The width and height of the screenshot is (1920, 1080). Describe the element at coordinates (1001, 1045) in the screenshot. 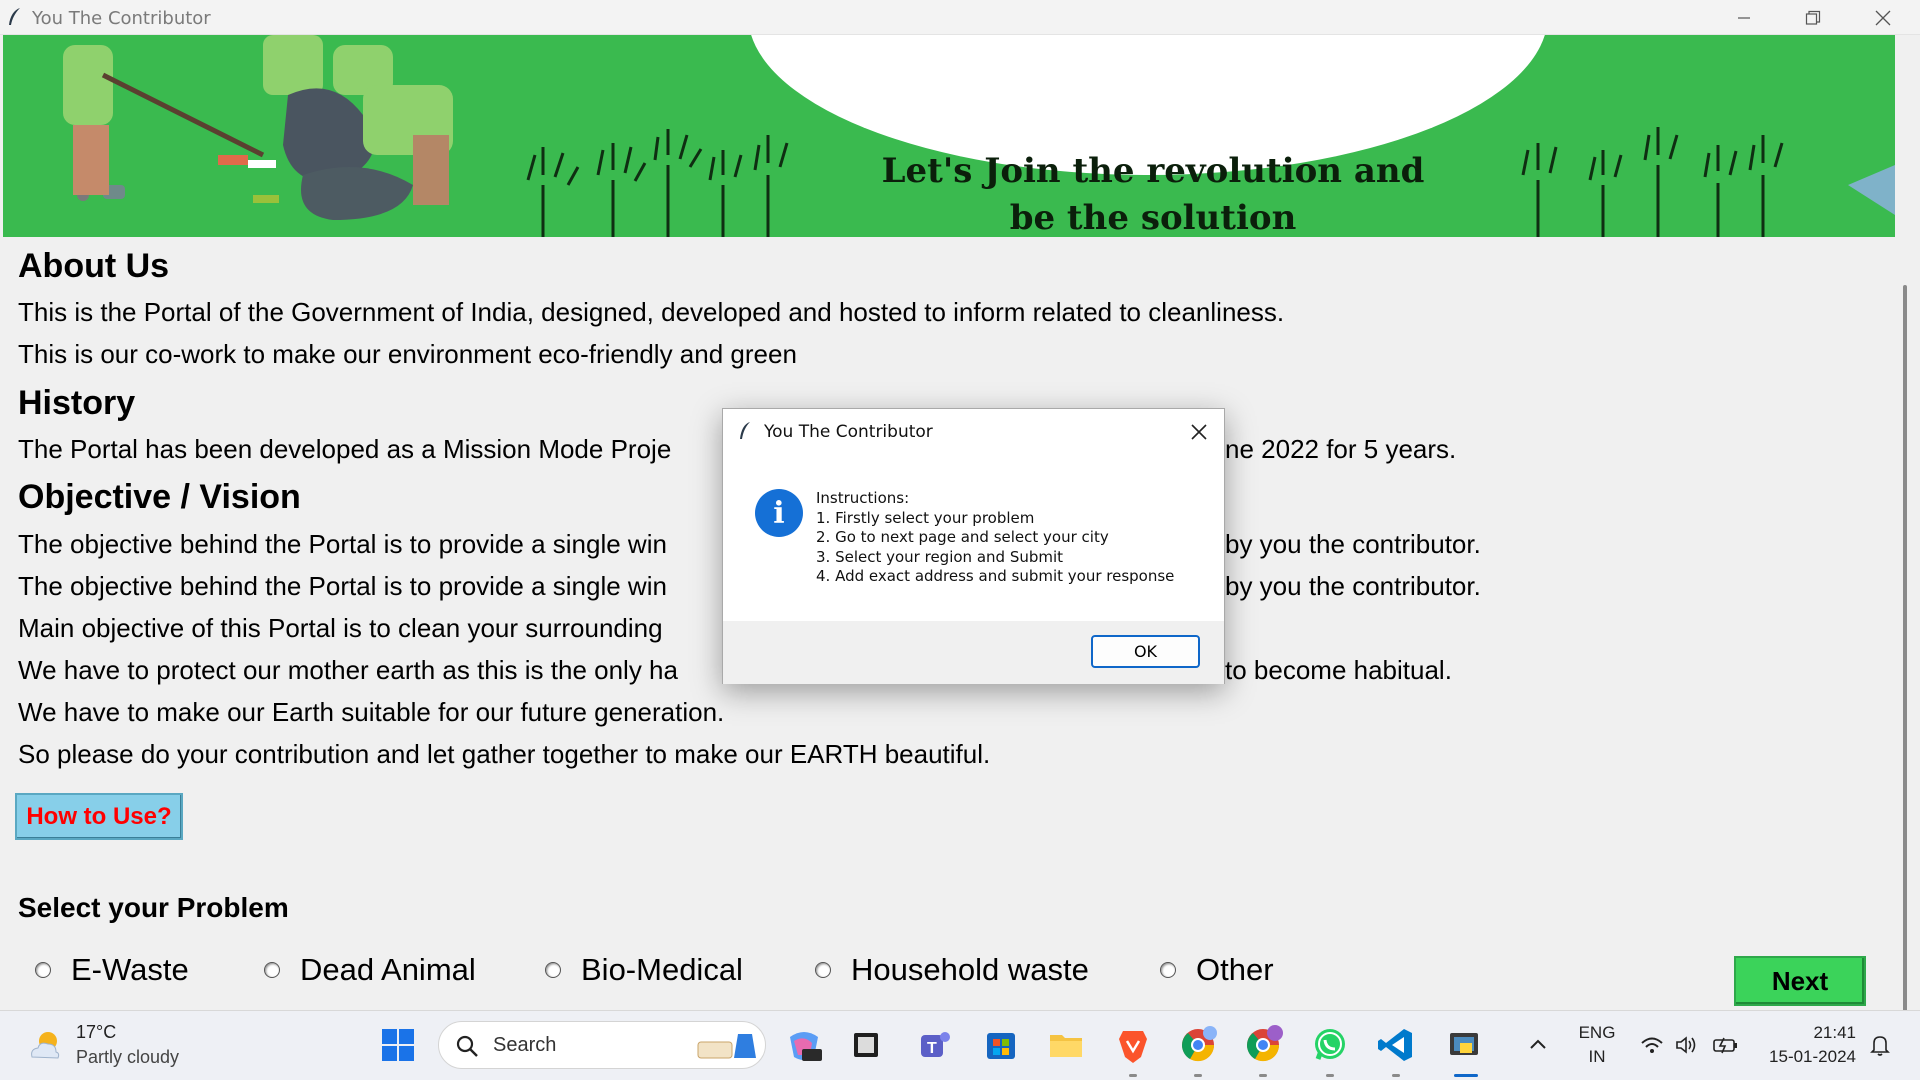

I see `microsoft-store-icon` at that location.